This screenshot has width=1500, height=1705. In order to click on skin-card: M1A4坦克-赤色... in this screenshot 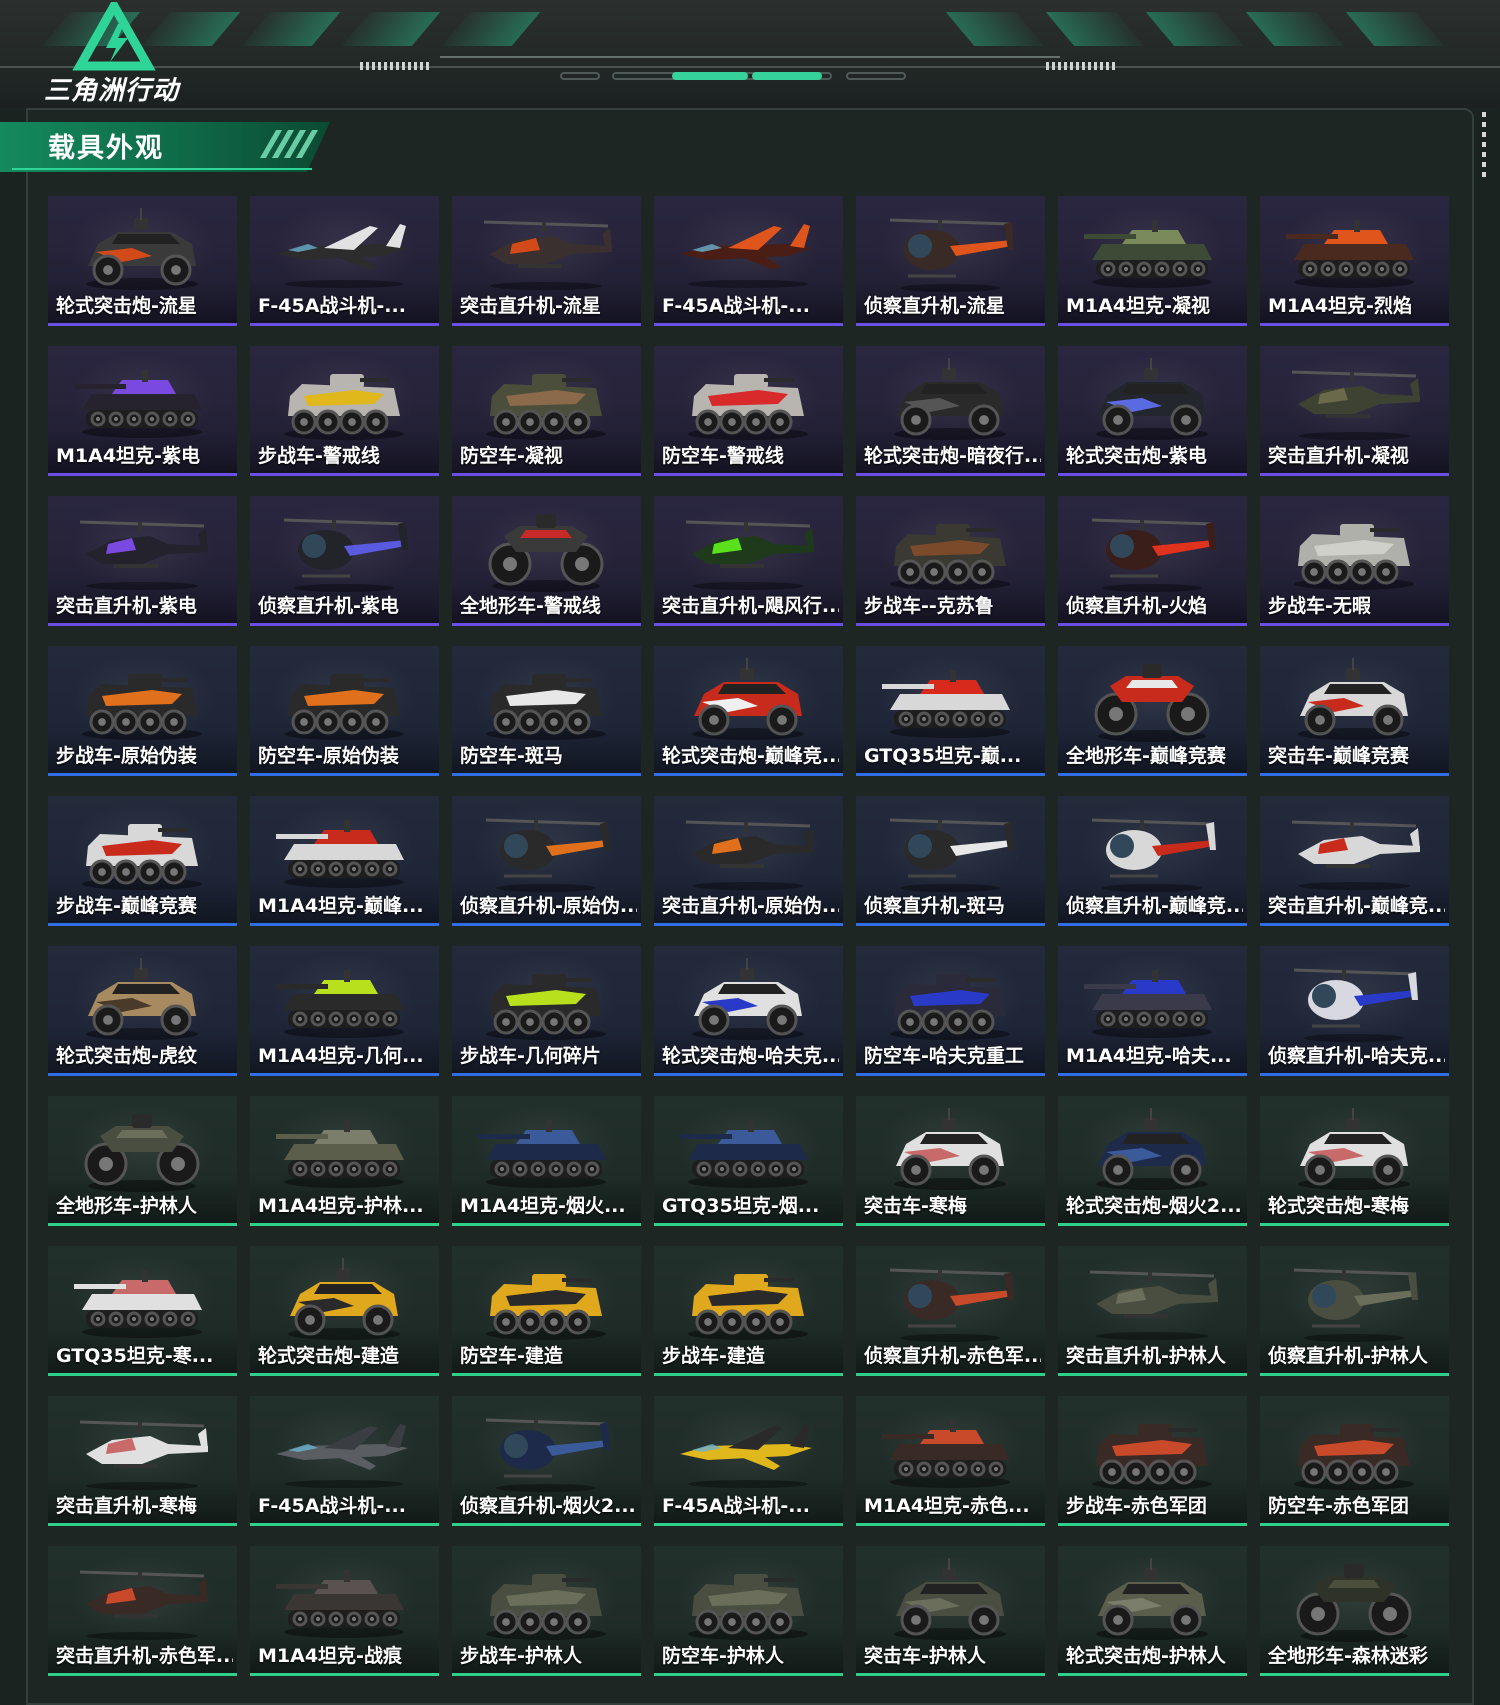, I will do `click(950, 1461)`.